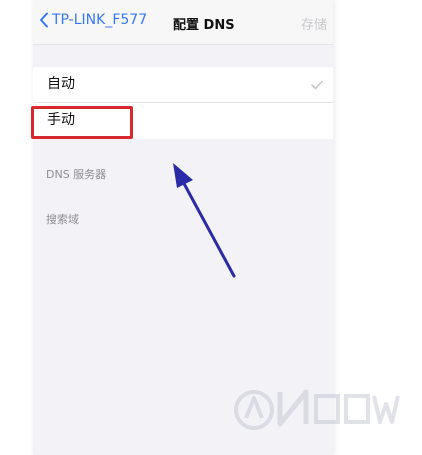  I want to click on back-button: TP-LINK_F577, so click(93, 20).